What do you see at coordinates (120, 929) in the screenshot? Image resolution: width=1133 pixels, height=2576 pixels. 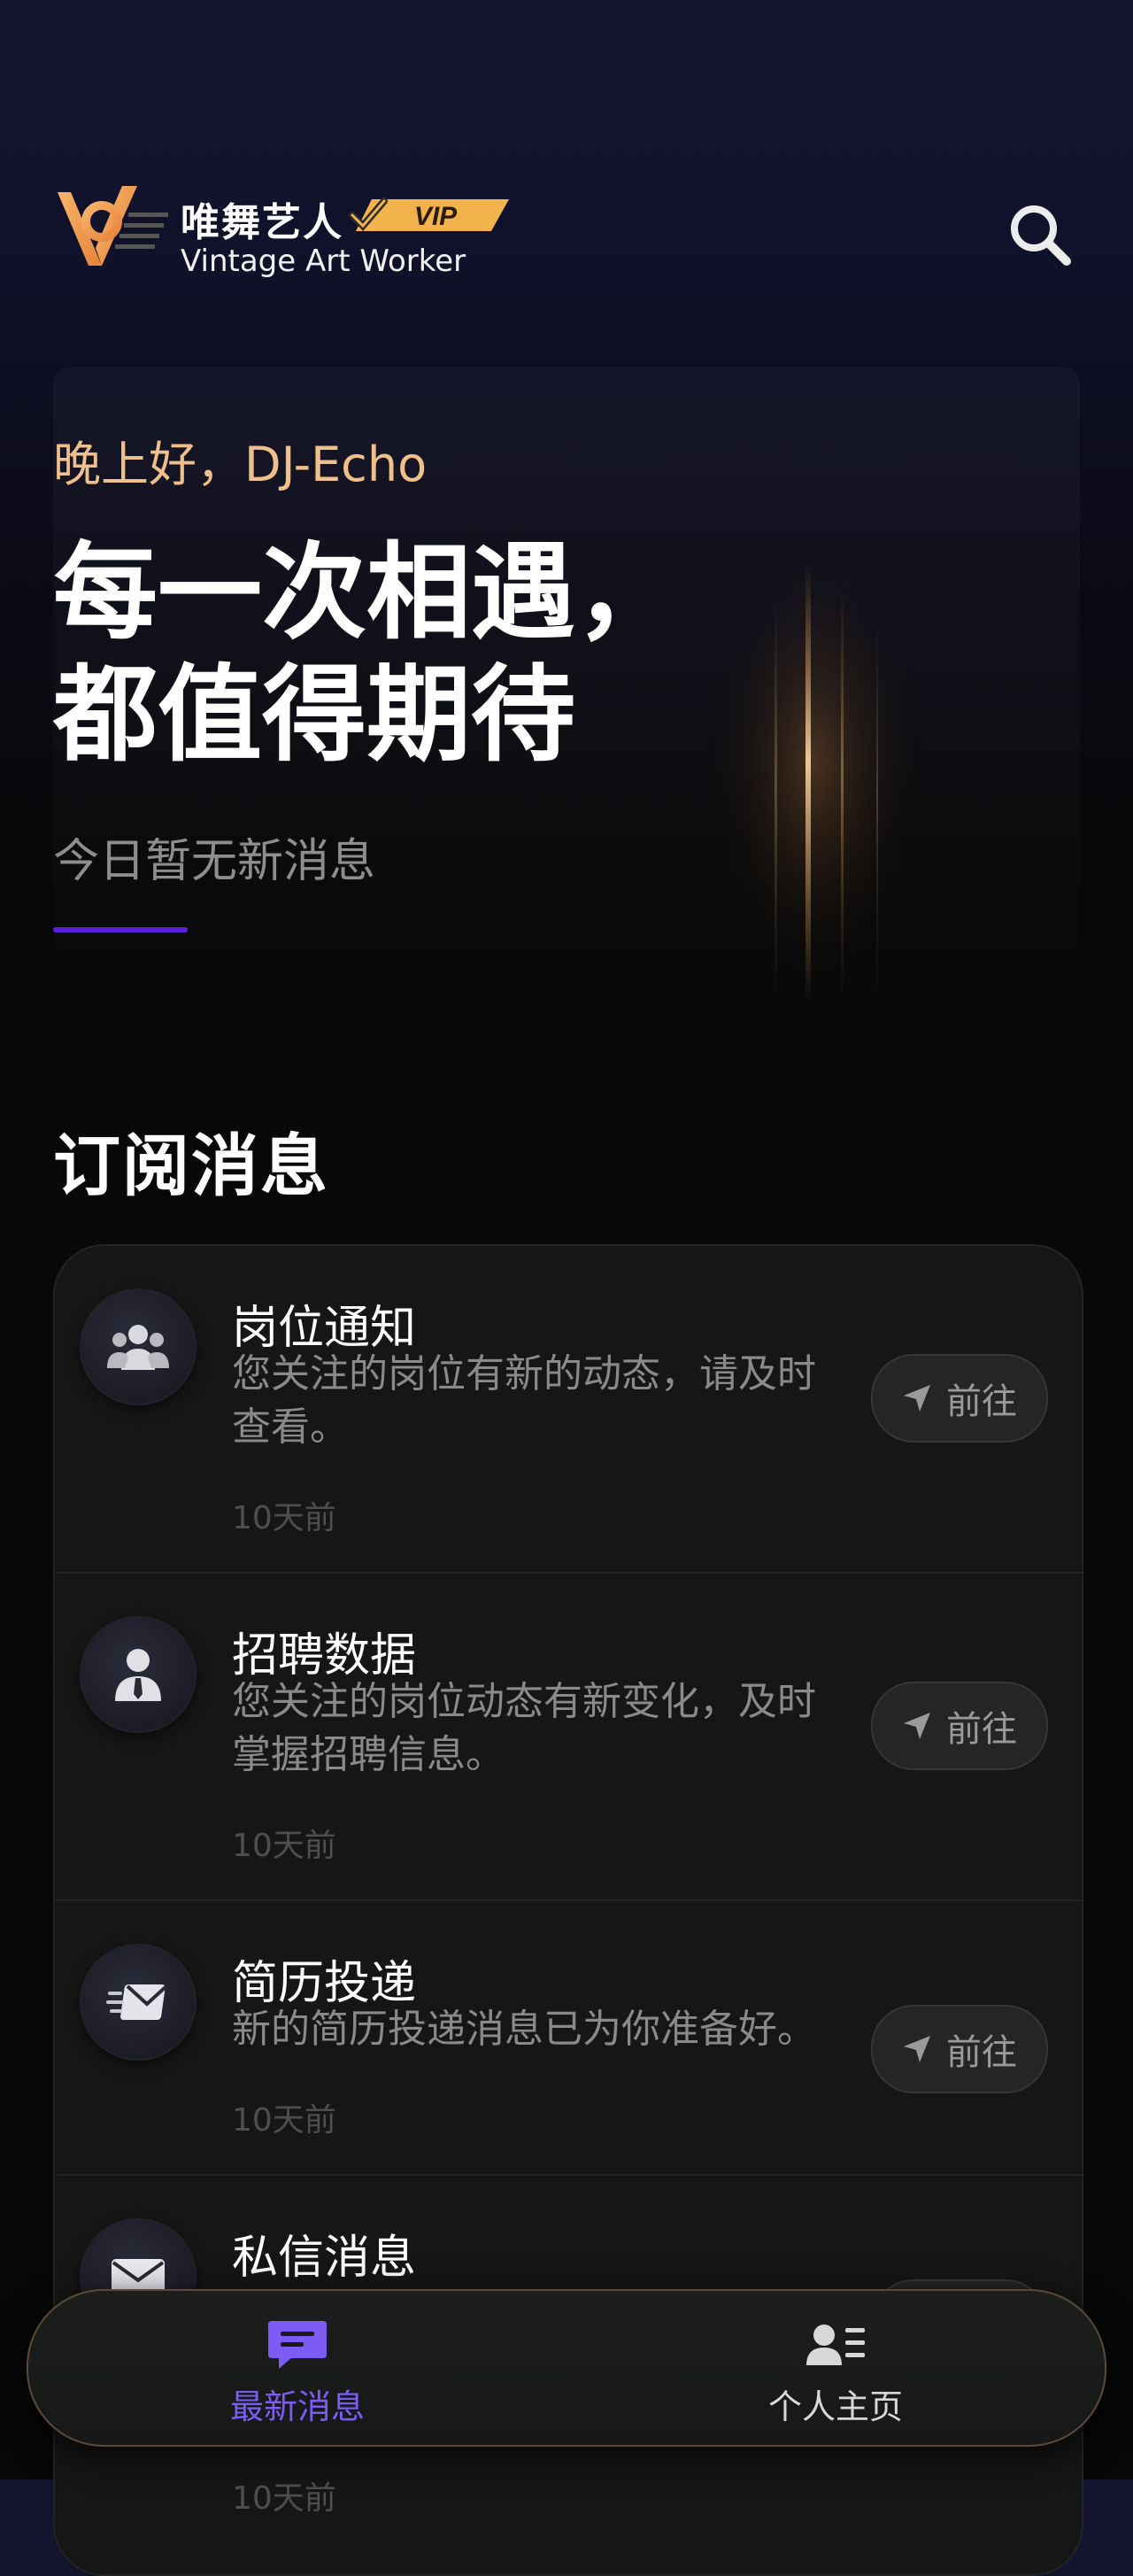 I see `page-indicator` at bounding box center [120, 929].